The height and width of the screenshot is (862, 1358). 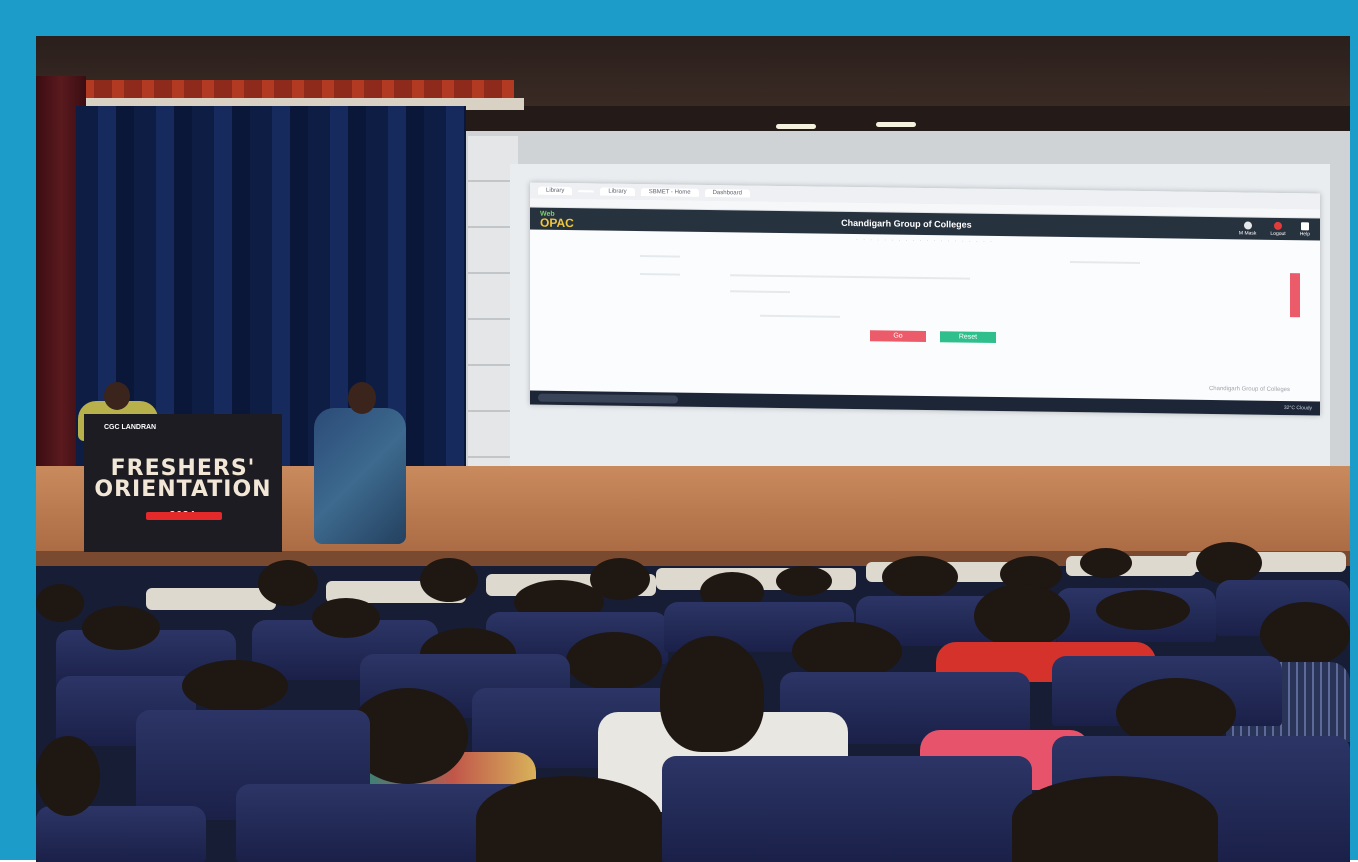 I want to click on power-icon: Logout, so click(x=1278, y=229).